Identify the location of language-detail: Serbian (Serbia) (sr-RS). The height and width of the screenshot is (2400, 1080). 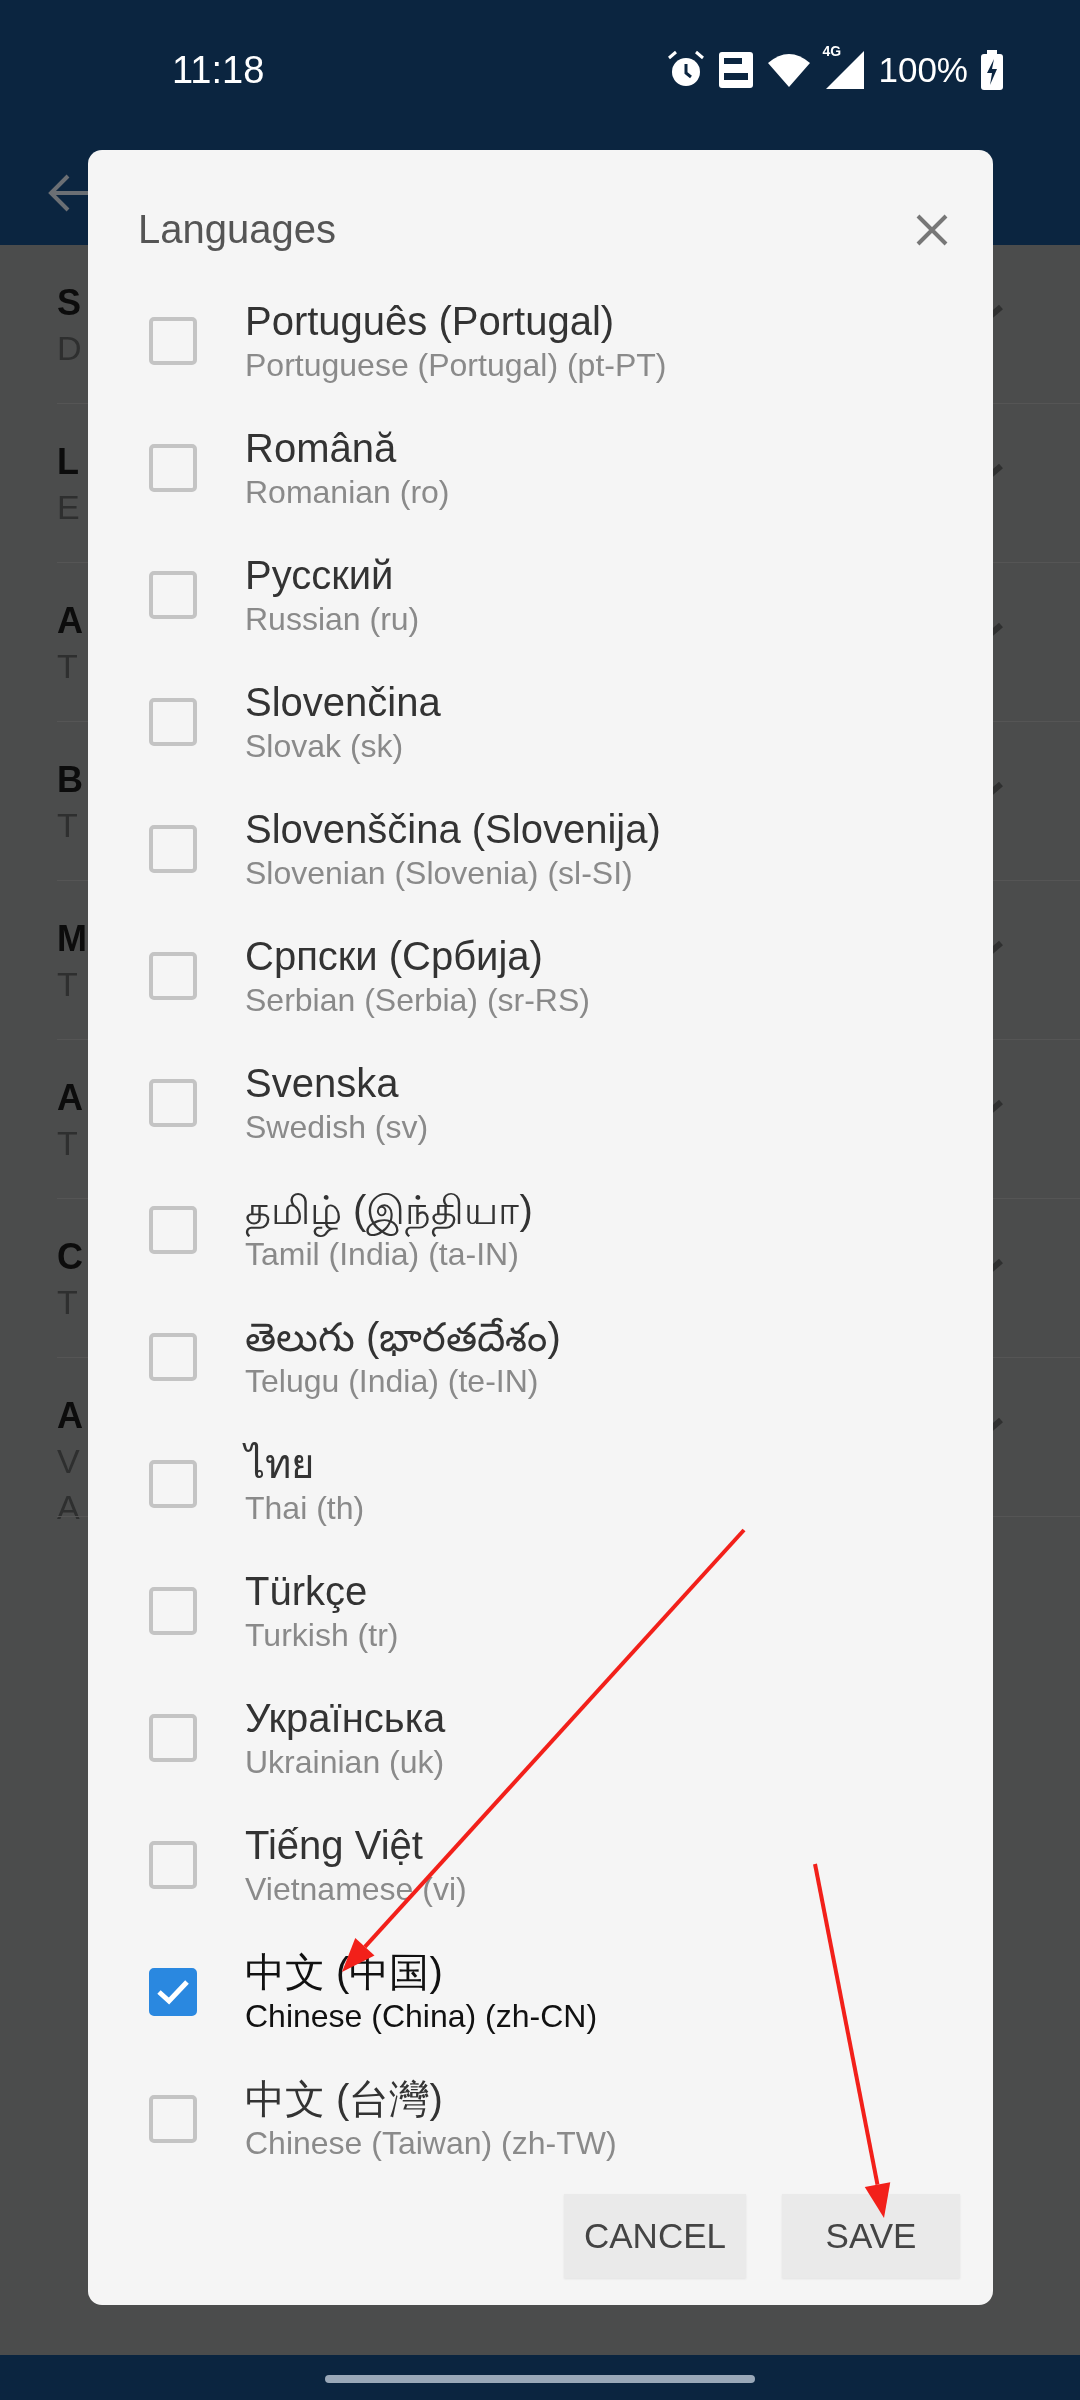
(417, 1000).